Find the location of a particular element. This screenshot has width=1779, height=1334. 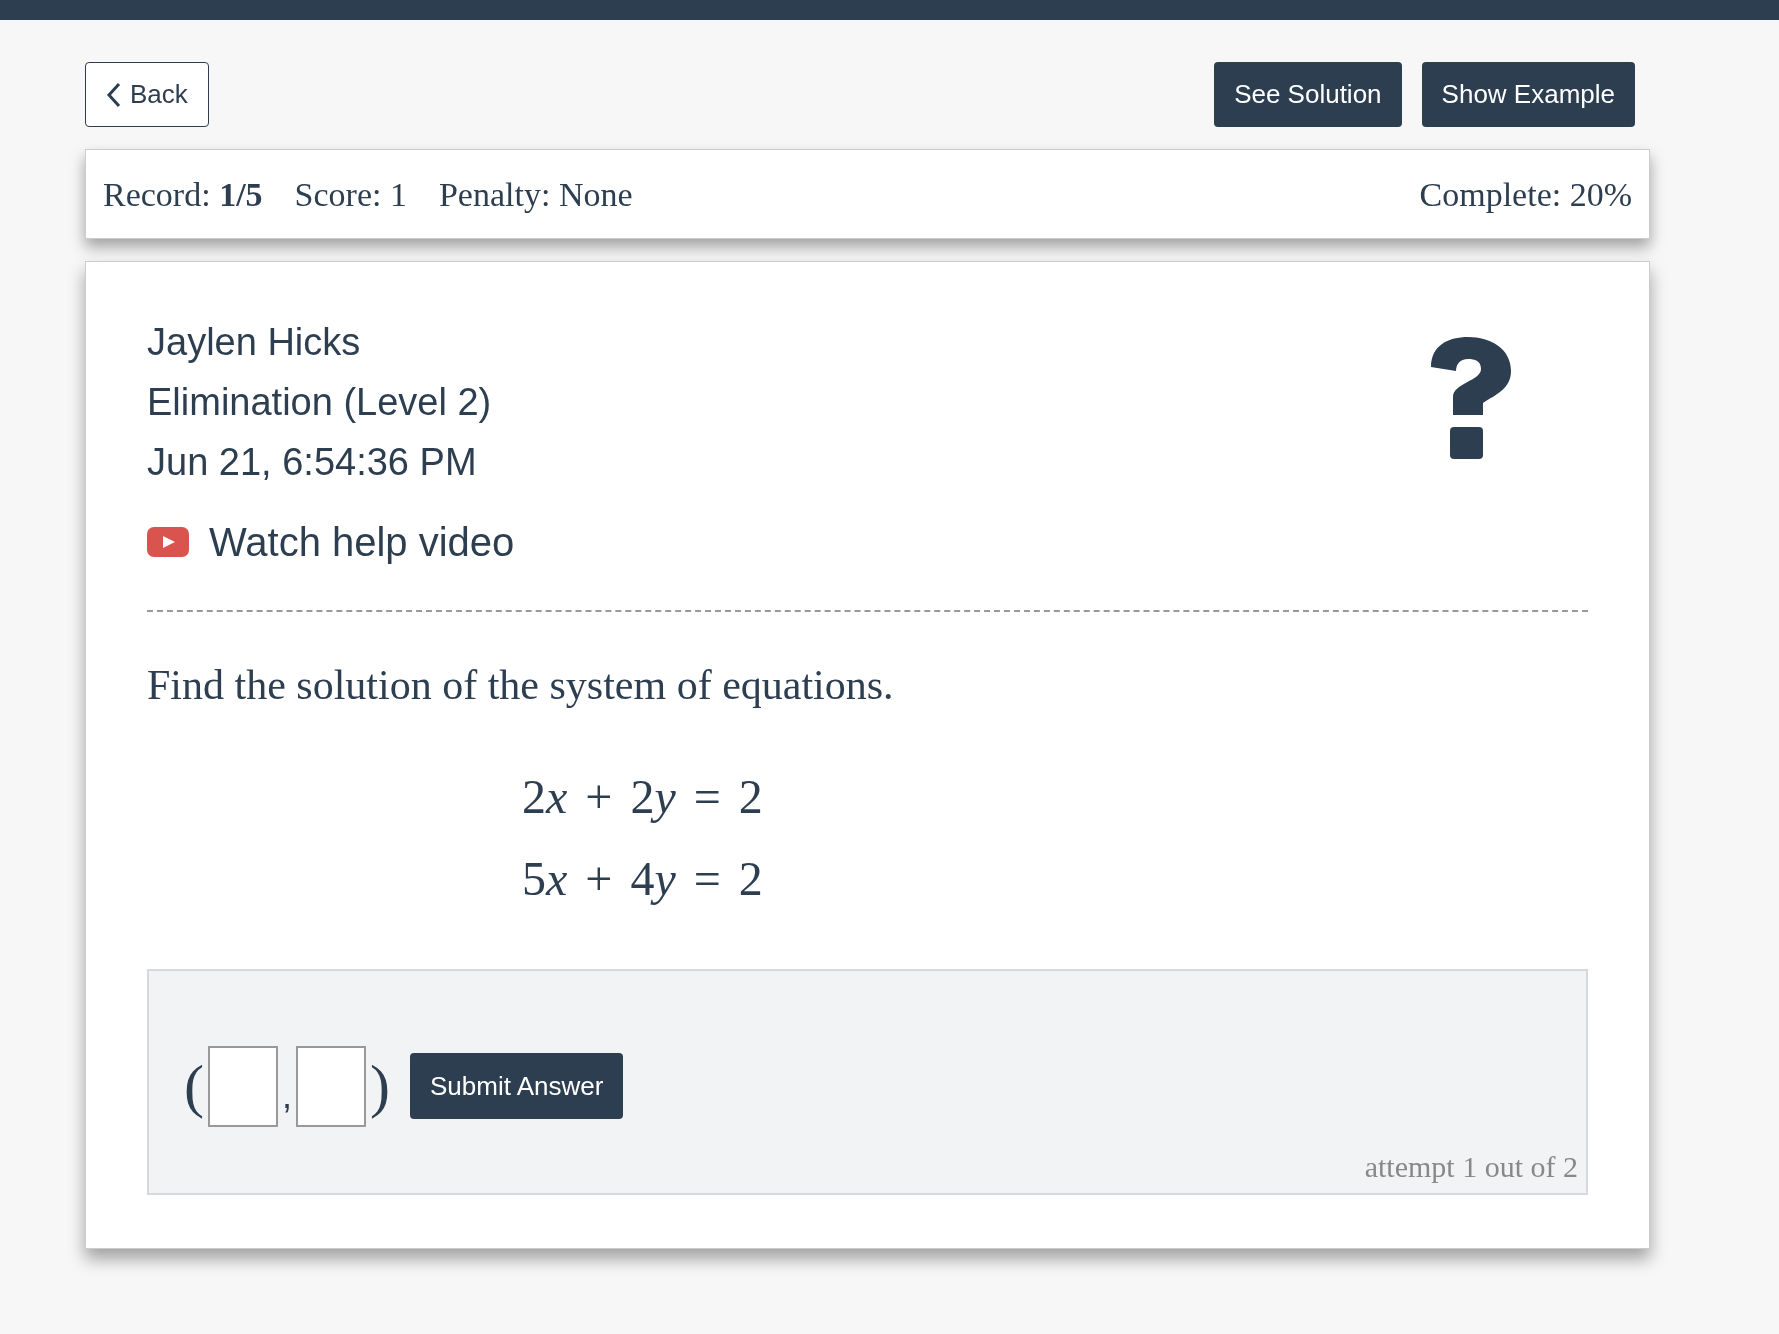

score-text: Score: 1 is located at coordinates (350, 194).